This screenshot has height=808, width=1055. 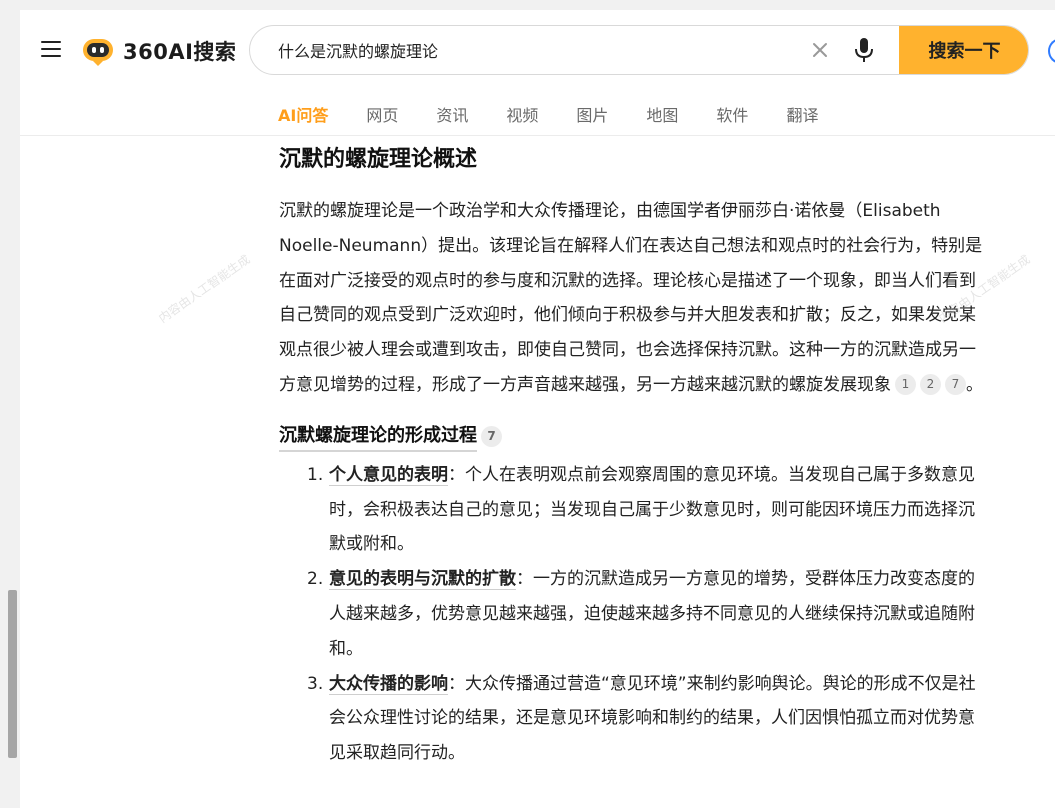 What do you see at coordinates (388, 475) in the screenshot?
I see `list-term: 个人意见的表明` at bounding box center [388, 475].